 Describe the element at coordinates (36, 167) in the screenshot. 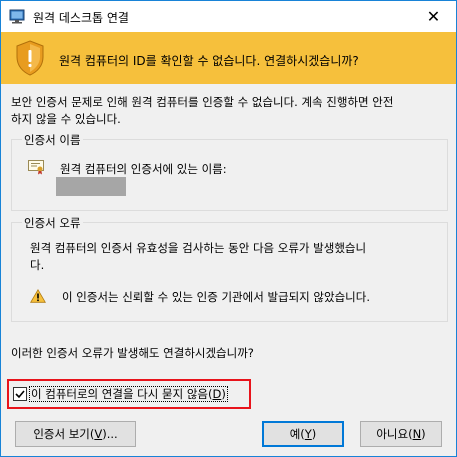

I see `certificate-icon` at that location.